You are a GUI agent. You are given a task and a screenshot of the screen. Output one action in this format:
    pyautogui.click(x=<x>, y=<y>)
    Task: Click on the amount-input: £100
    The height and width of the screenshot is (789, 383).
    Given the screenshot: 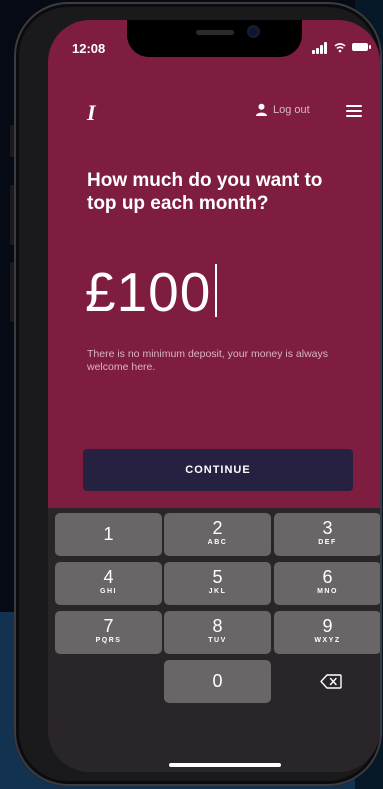 What is the action you would take?
    pyautogui.click(x=151, y=292)
    